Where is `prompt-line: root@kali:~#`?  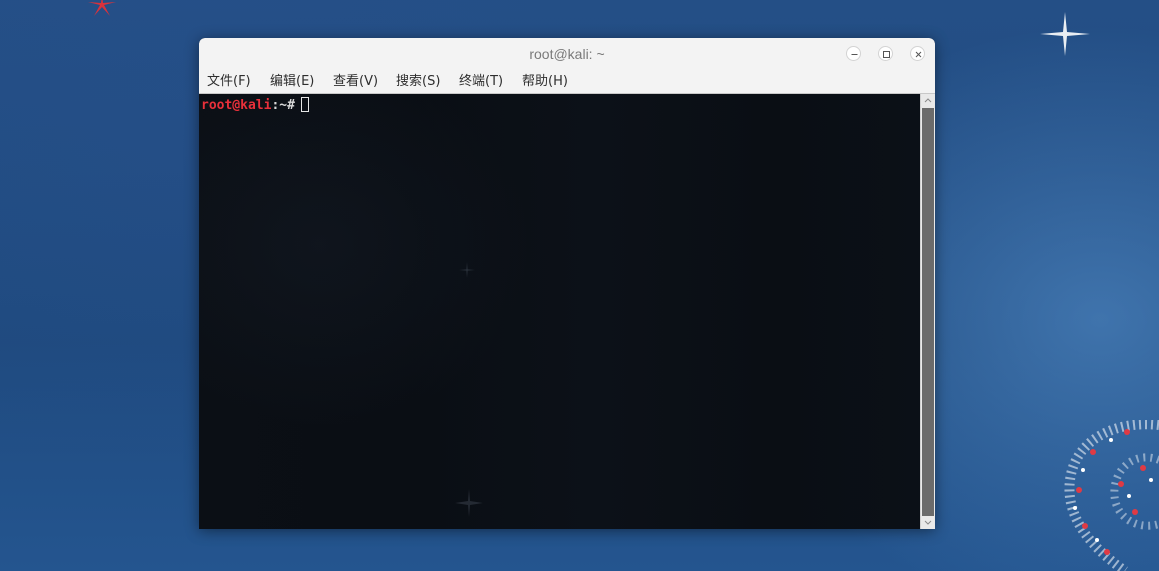 prompt-line: root@kali:~# is located at coordinates (255, 105).